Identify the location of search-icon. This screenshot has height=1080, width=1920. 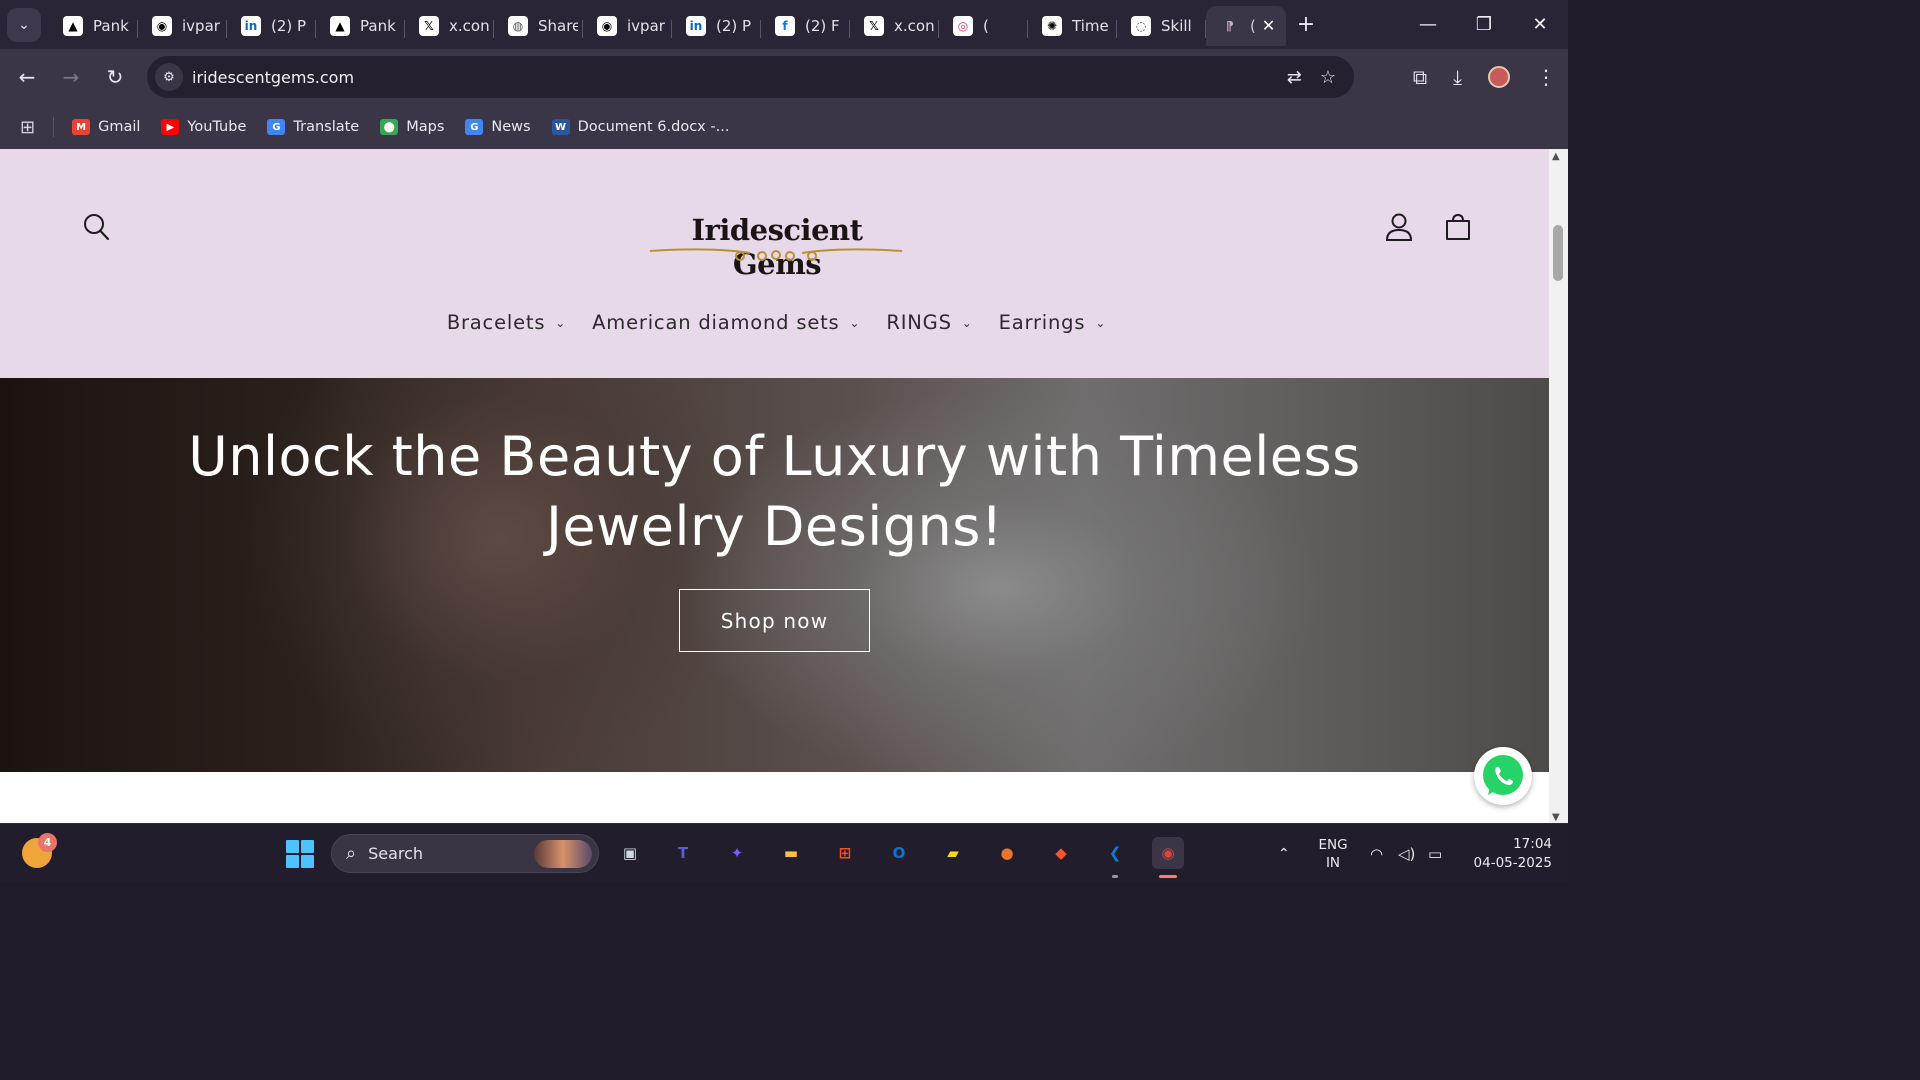
(96, 227).